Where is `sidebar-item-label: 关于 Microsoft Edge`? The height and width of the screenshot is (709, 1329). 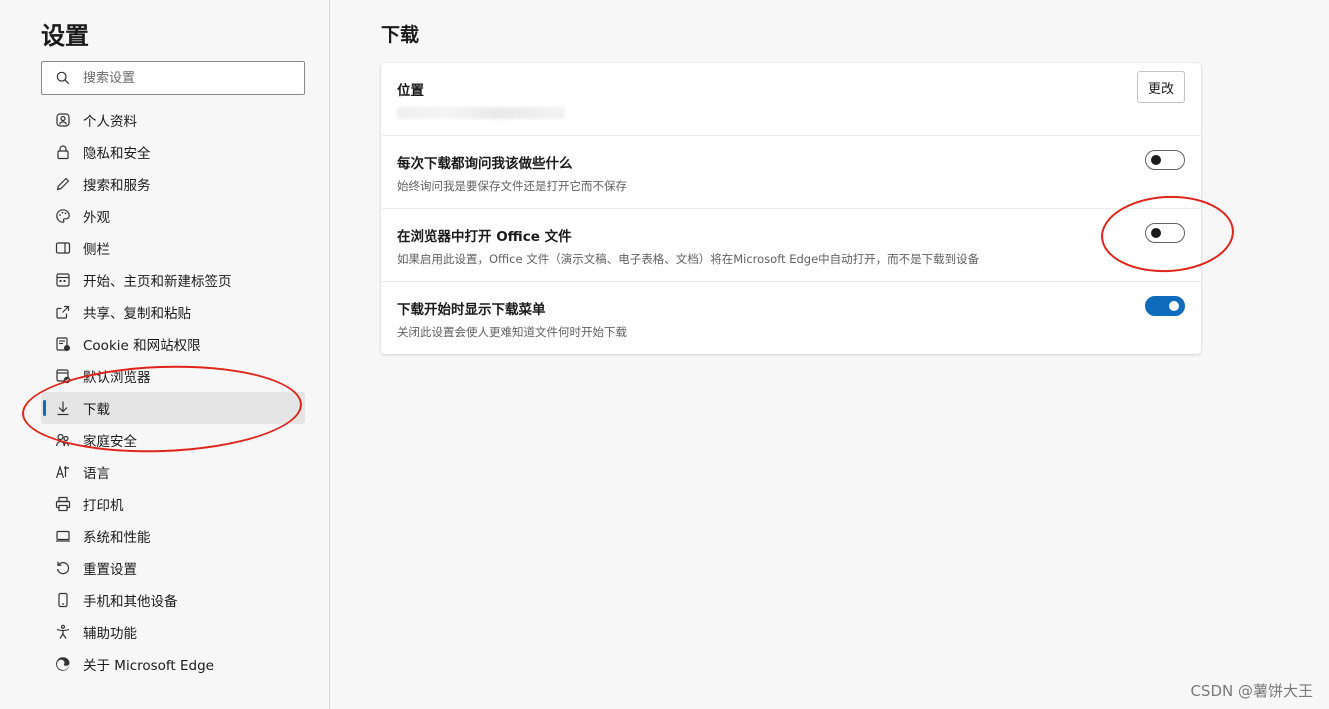
sidebar-item-label: 关于 Microsoft Edge is located at coordinates (148, 666).